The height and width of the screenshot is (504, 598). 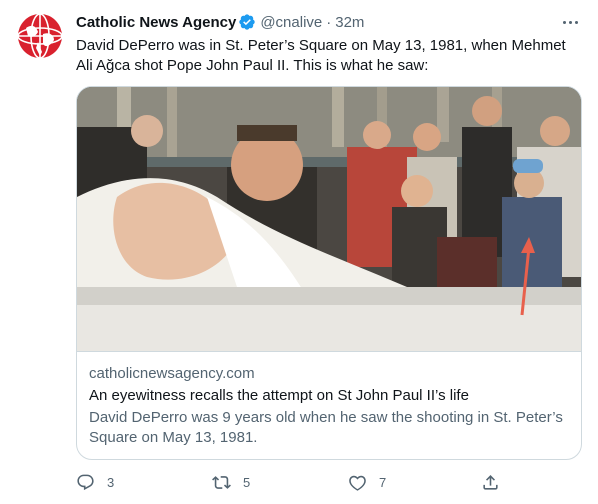 I want to click on cna-globe-logo, so click(x=40, y=36).